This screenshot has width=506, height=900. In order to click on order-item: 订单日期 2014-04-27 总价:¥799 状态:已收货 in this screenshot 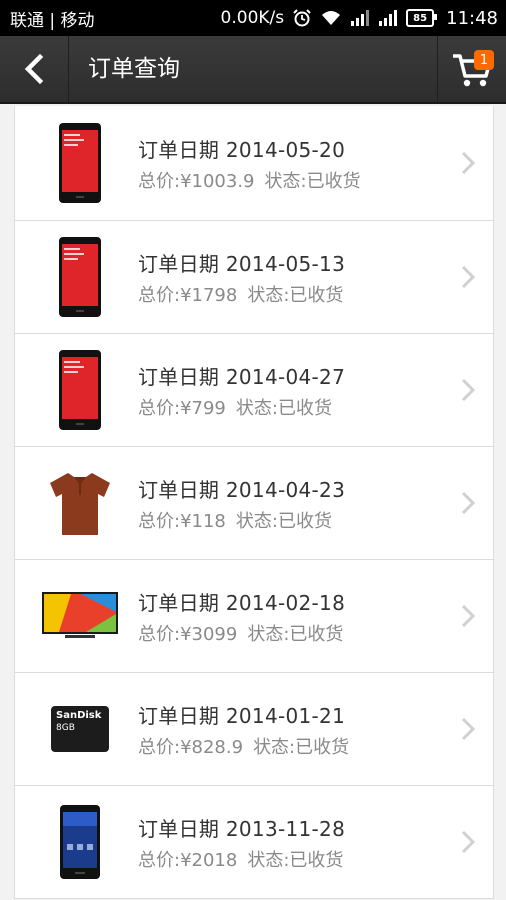, I will do `click(254, 390)`.